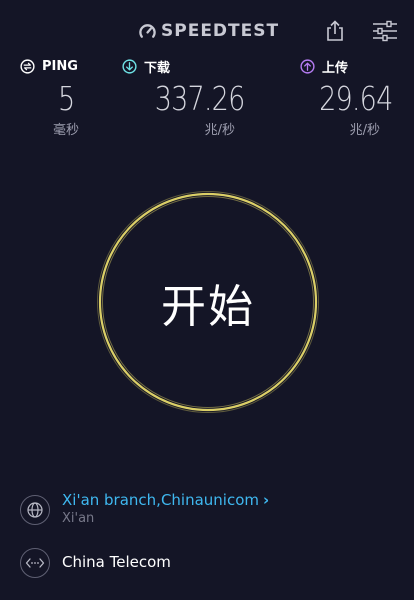 The image size is (414, 600). Describe the element at coordinates (116, 562) in the screenshot. I see `isp-name: China Telecom` at that location.